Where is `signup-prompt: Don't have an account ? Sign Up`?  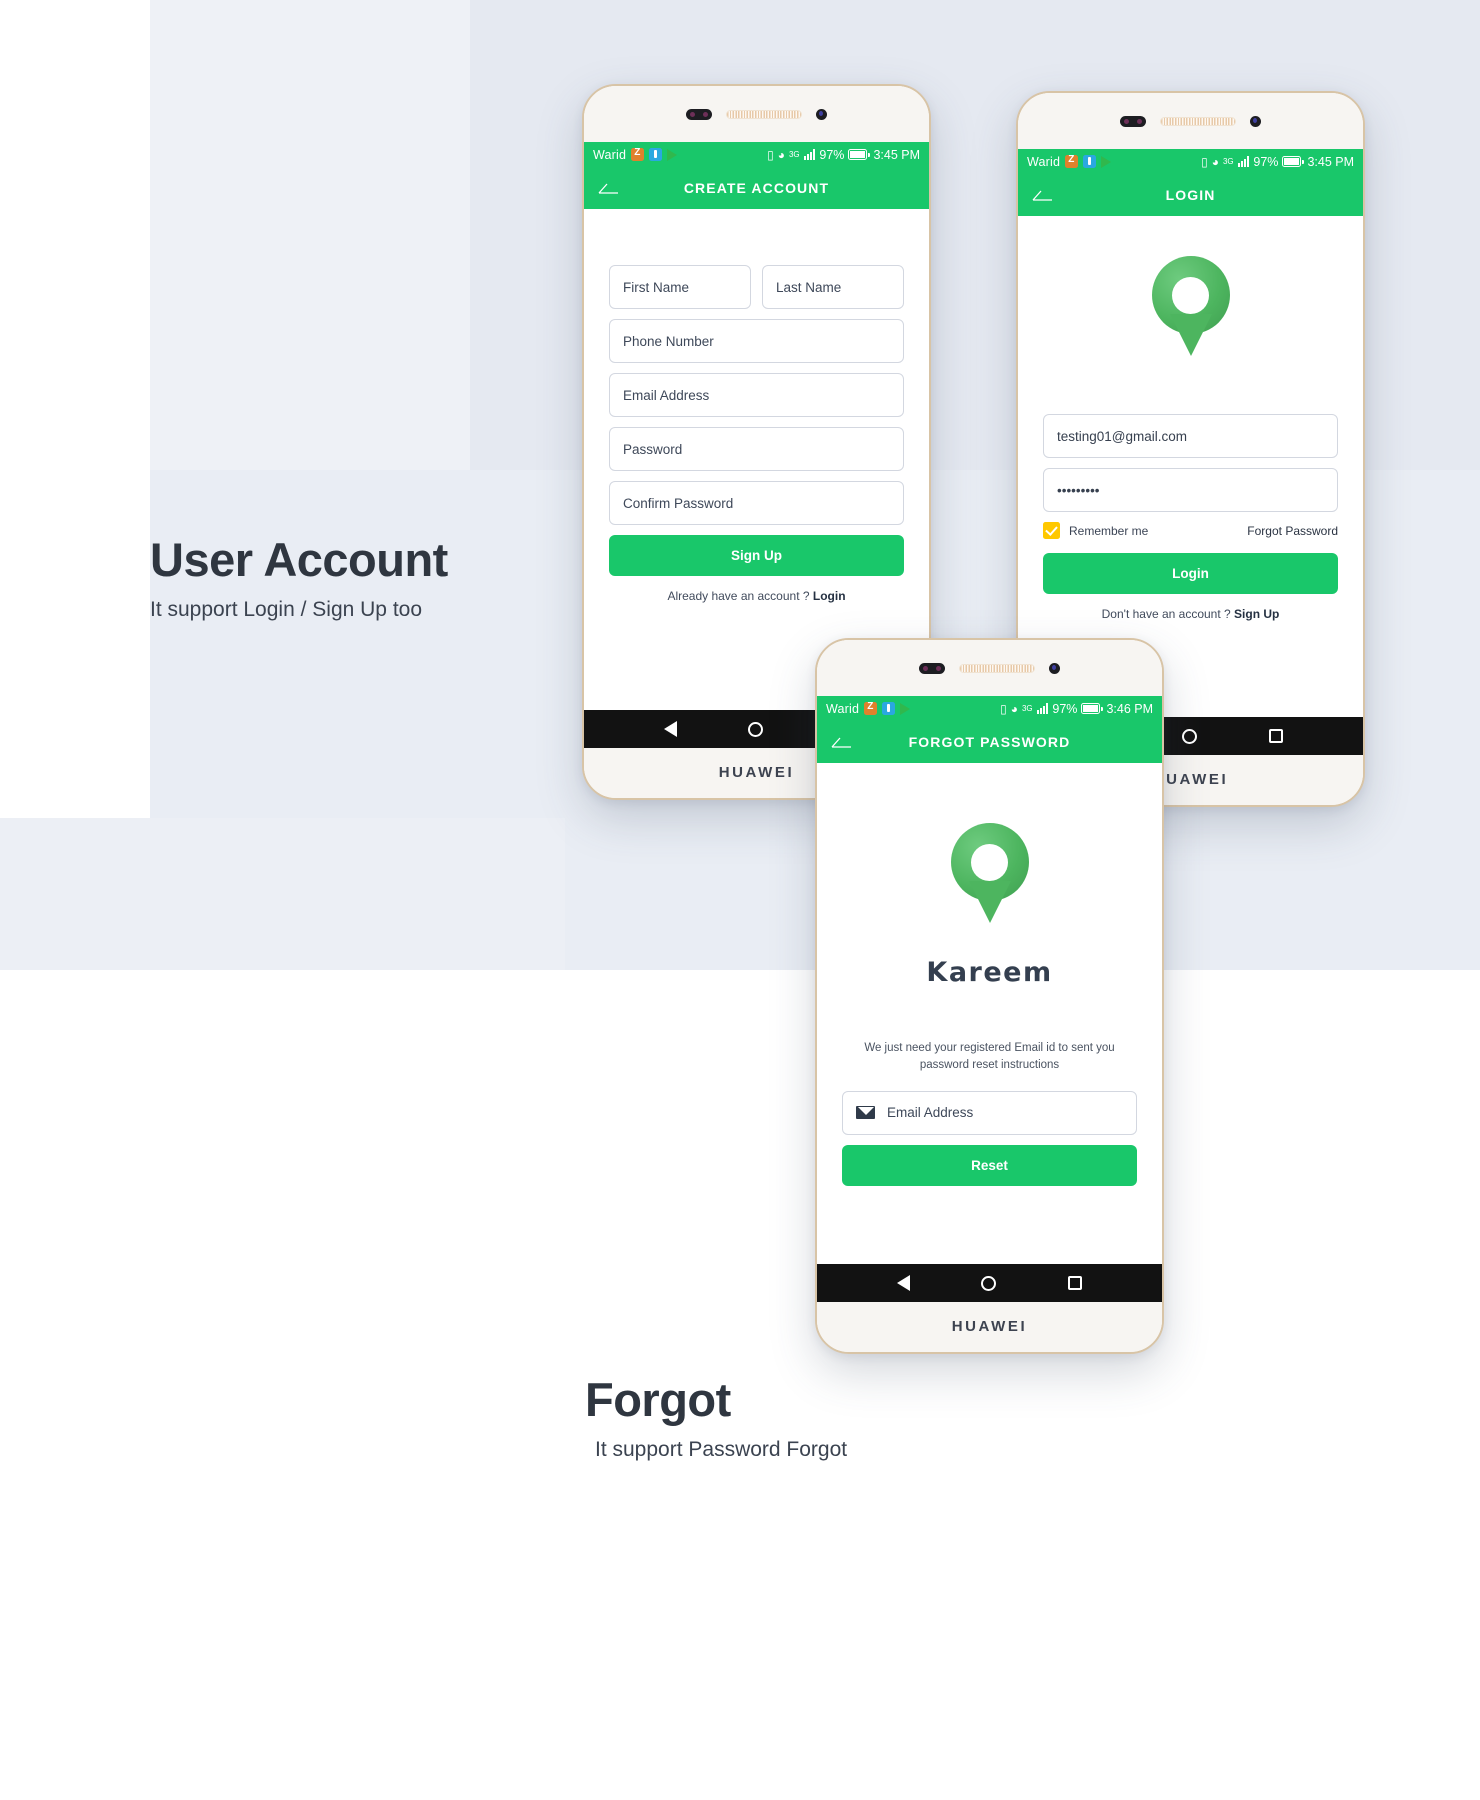
signup-prompt: Don't have an account ? Sign Up is located at coordinates (1190, 614).